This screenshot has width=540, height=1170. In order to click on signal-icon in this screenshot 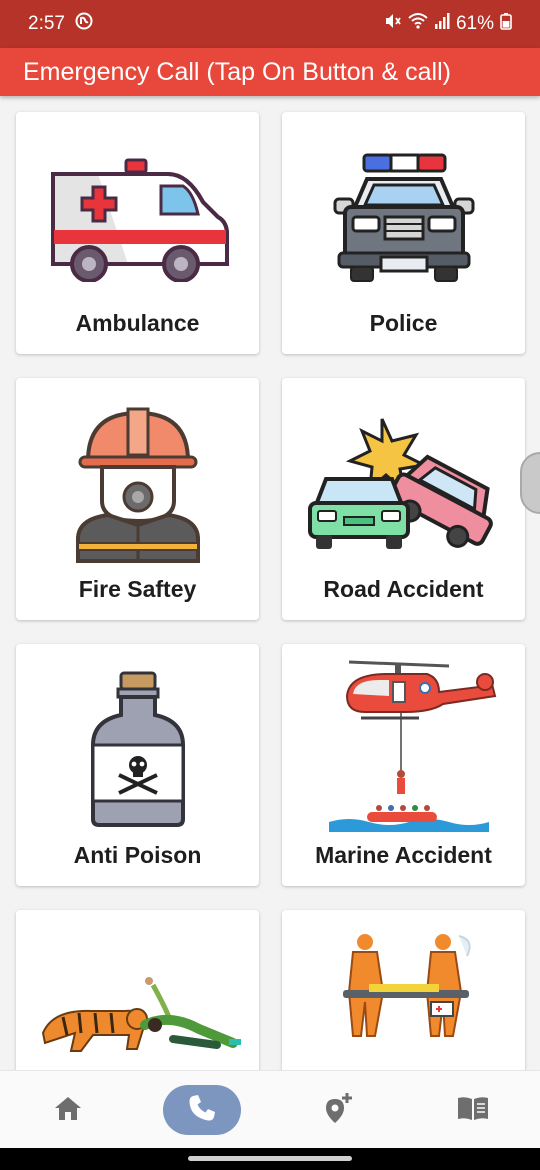, I will do `click(442, 24)`.